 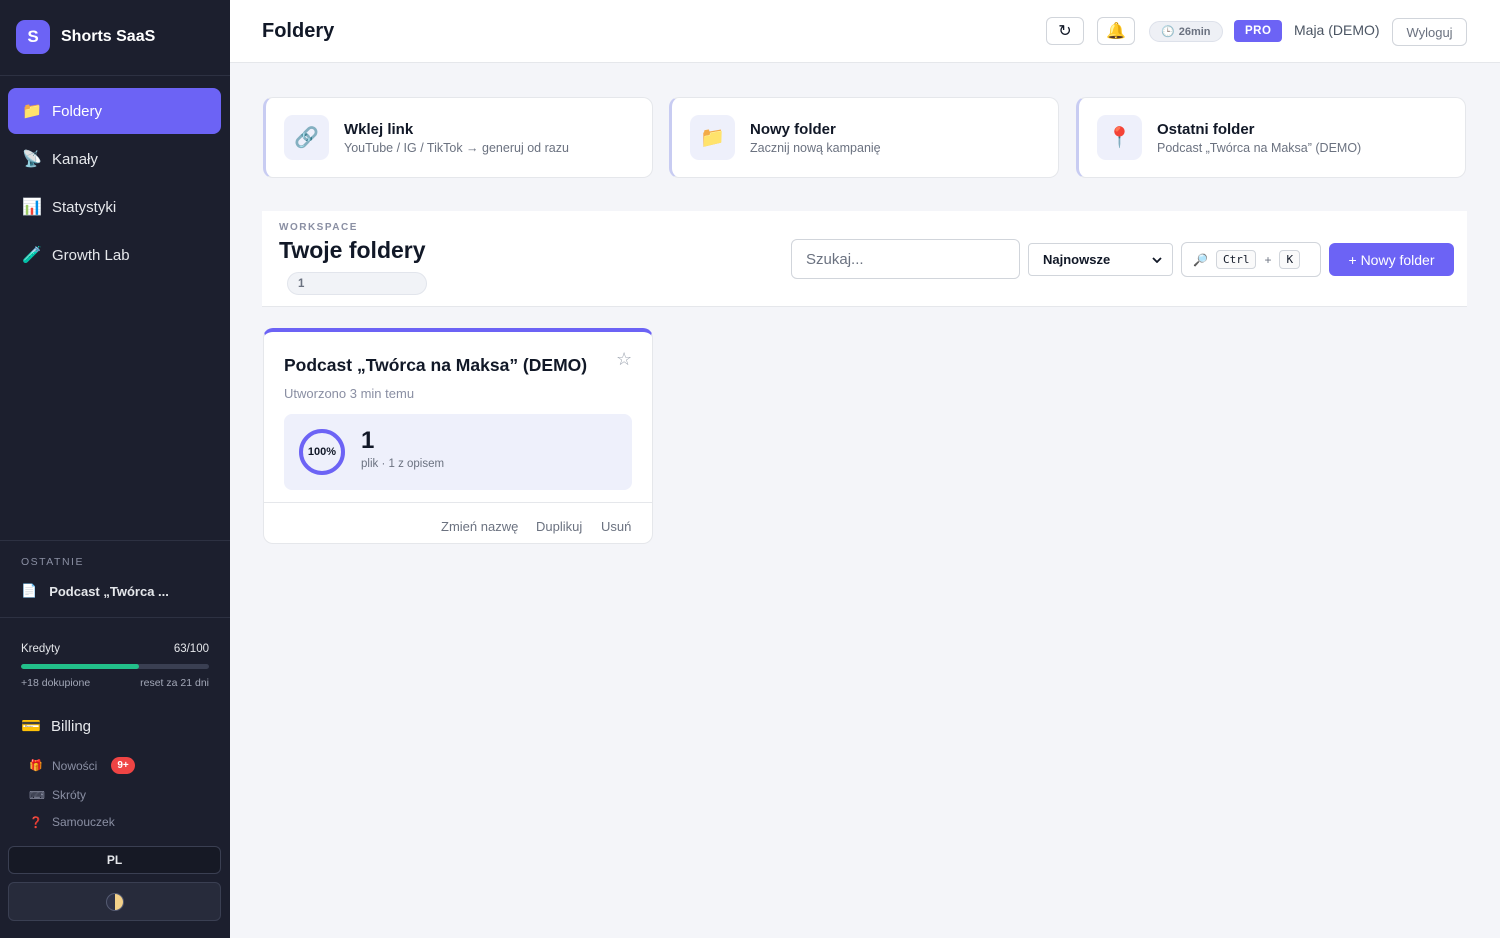 I want to click on theme-toggle-button, so click(x=114, y=901).